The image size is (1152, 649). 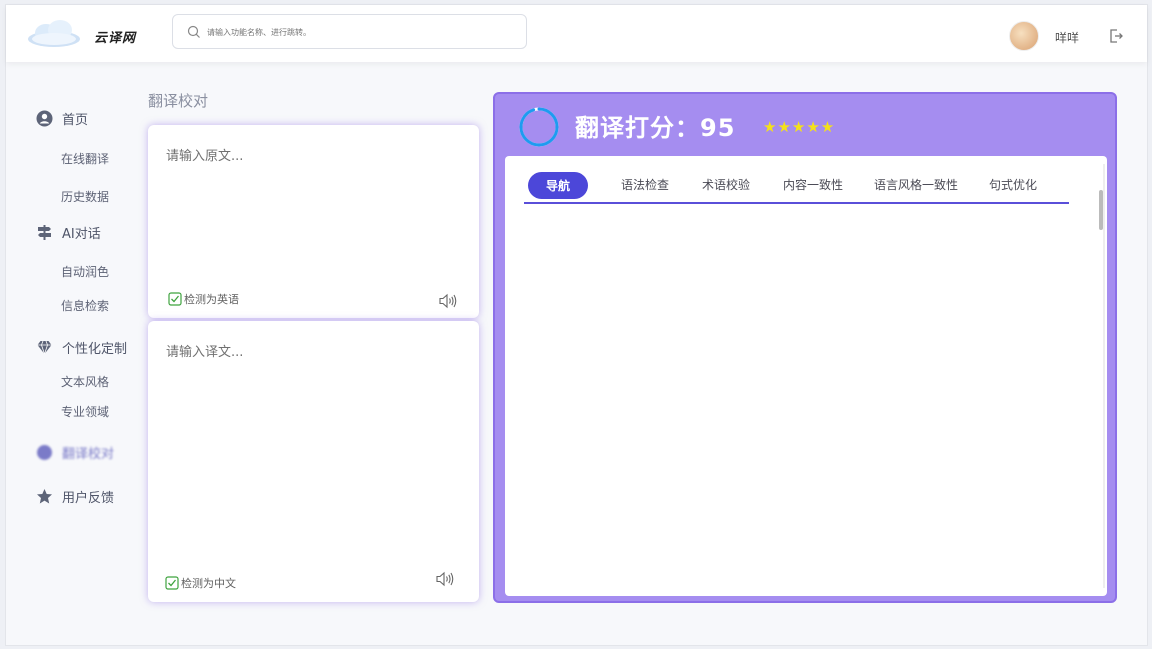 What do you see at coordinates (726, 184) in the screenshot?
I see `tab-term-check: 术语校验` at bounding box center [726, 184].